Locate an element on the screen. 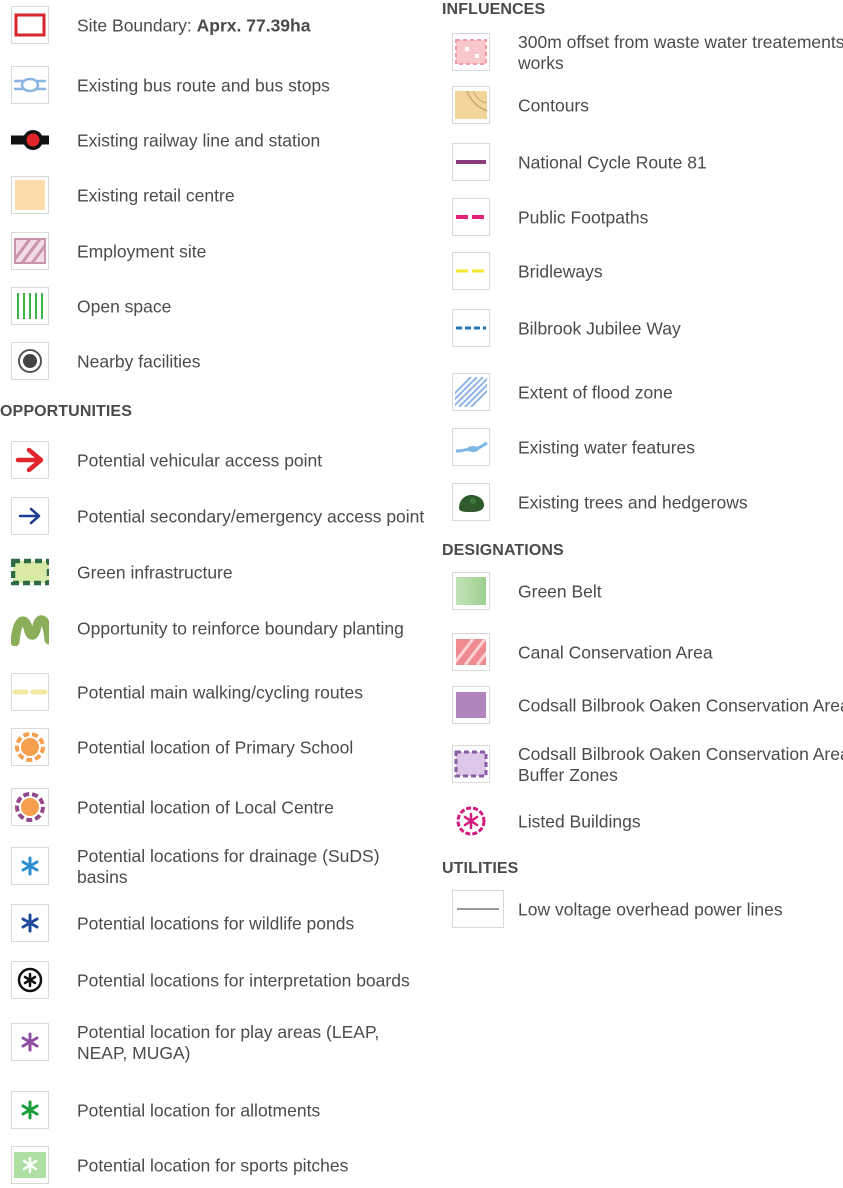 This screenshot has width=843, height=1188. heading-utilities: UTILITIES is located at coordinates (480, 868).